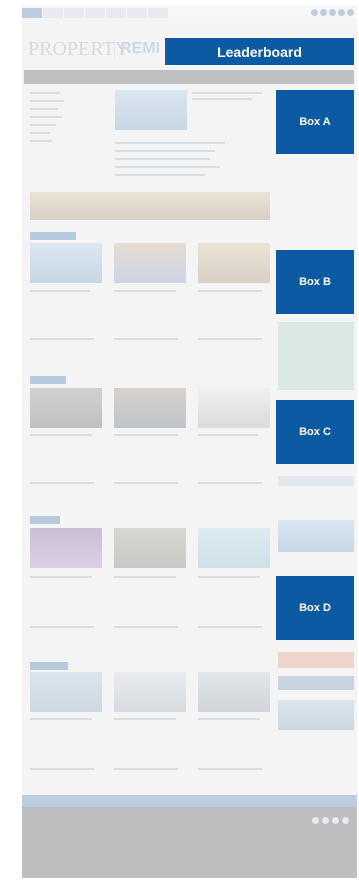 The image size is (359, 882). I want to click on banner-image, so click(150, 206).